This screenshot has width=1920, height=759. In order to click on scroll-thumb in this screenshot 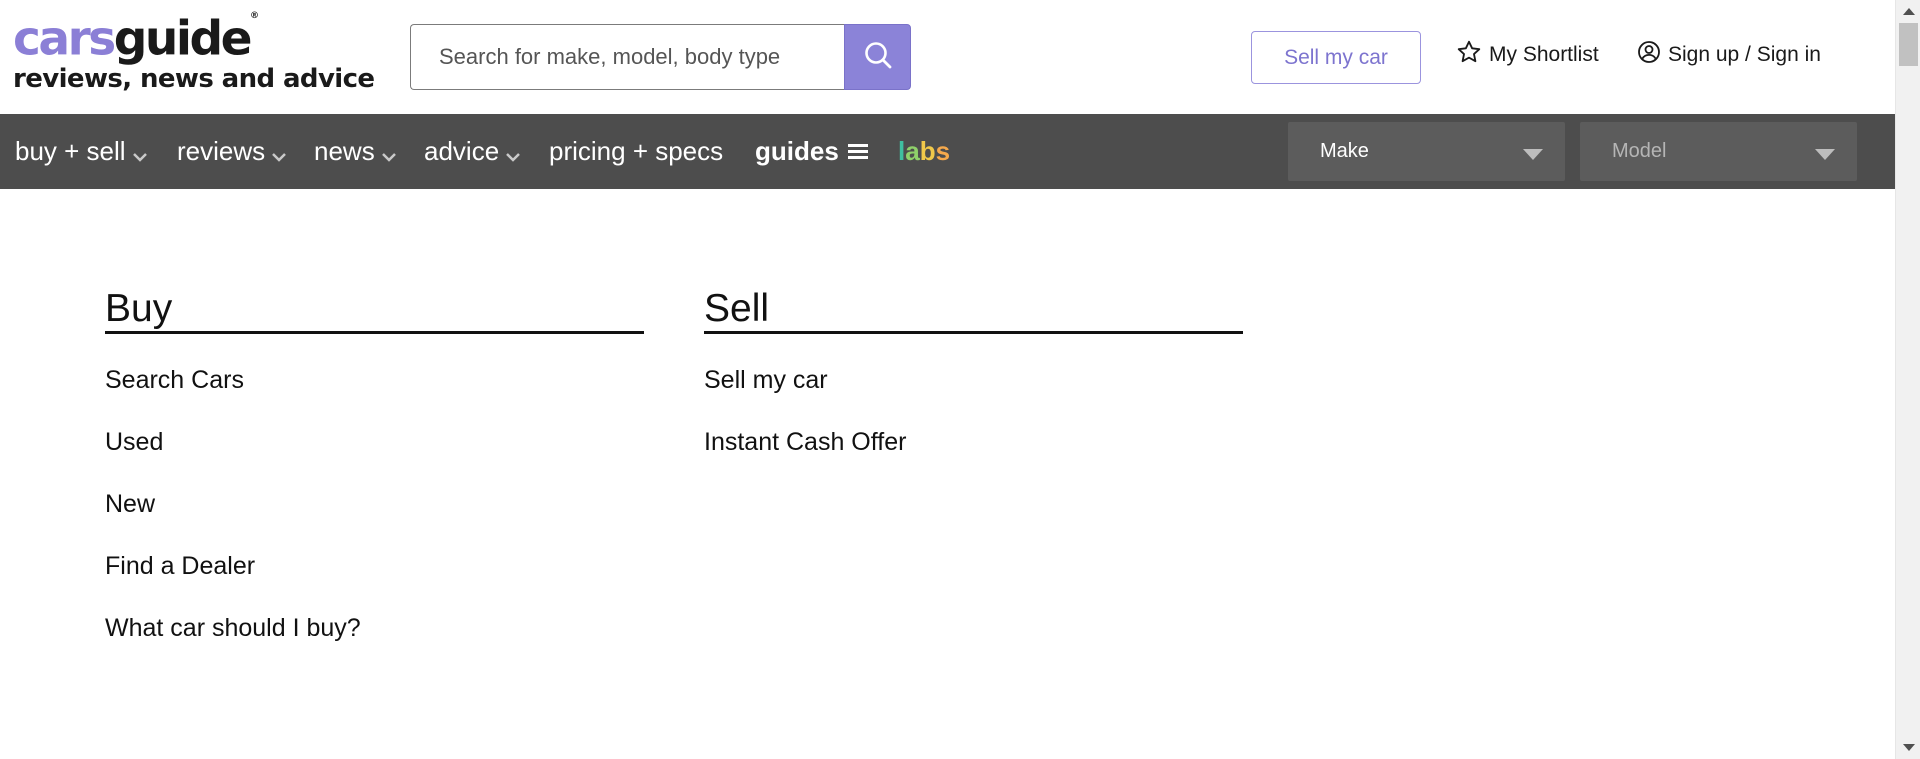, I will do `click(1908, 44)`.